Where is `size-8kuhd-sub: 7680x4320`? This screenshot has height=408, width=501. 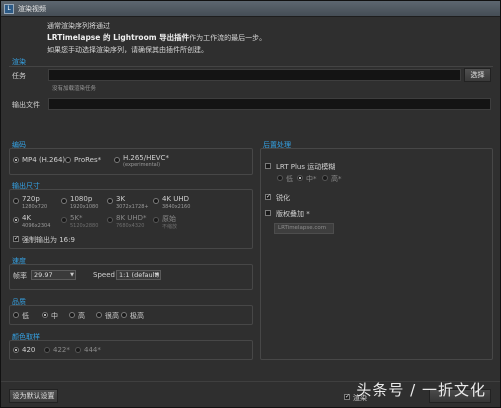
size-8kuhd-sub: 7680x4320 is located at coordinates (130, 226).